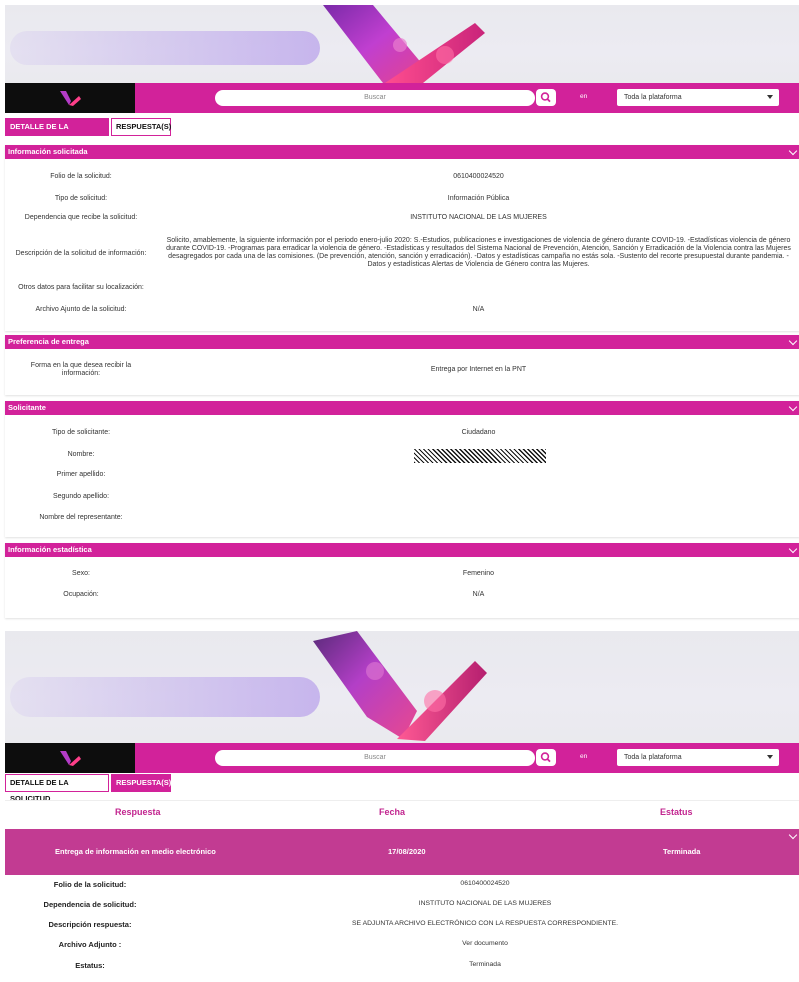  I want to click on panel-header: Preferencia de entrega, so click(402, 342).